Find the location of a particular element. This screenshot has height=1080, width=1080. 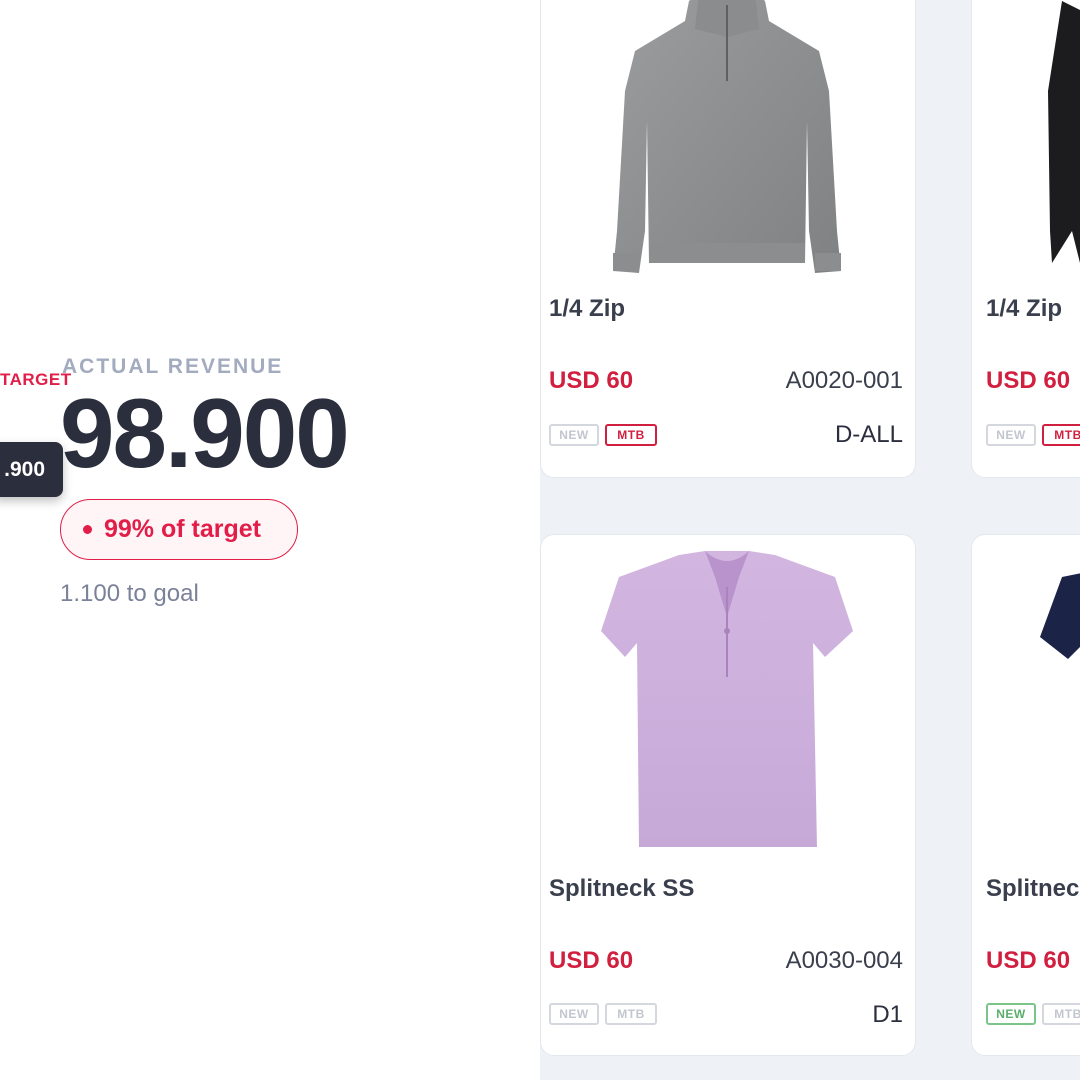

product-drop: D-ALL is located at coordinates (868, 434).